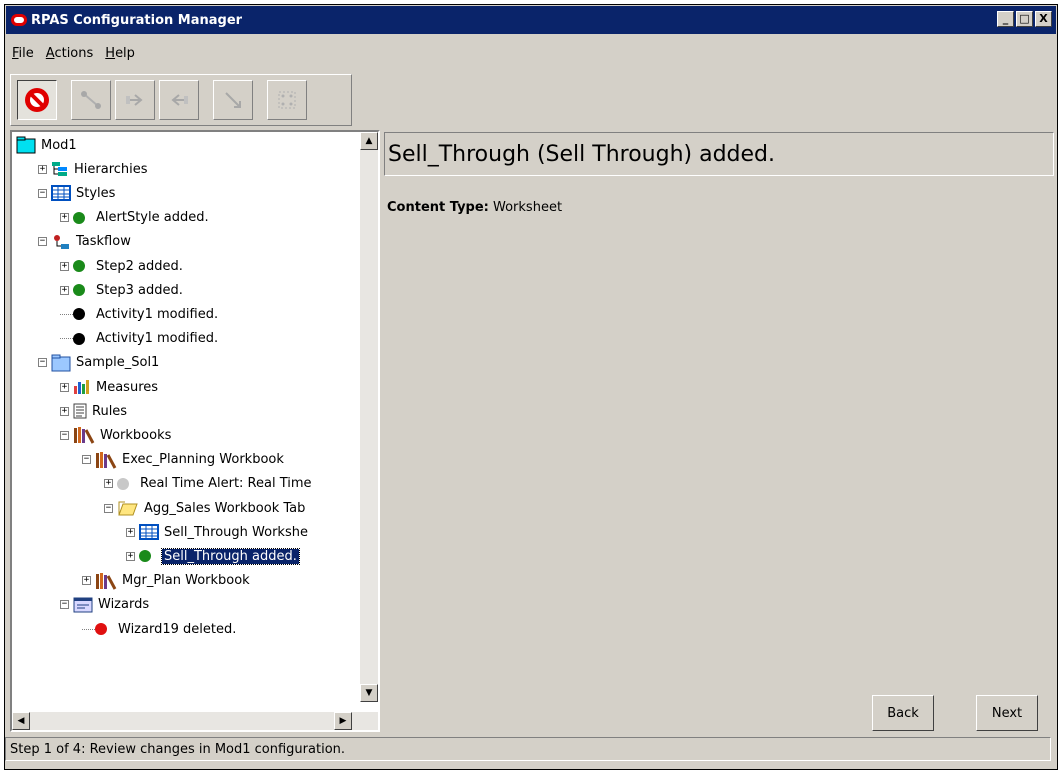 This screenshot has height=774, width=1062. What do you see at coordinates (137, 20) in the screenshot?
I see `window-title: RPAS Configuration Manager` at bounding box center [137, 20].